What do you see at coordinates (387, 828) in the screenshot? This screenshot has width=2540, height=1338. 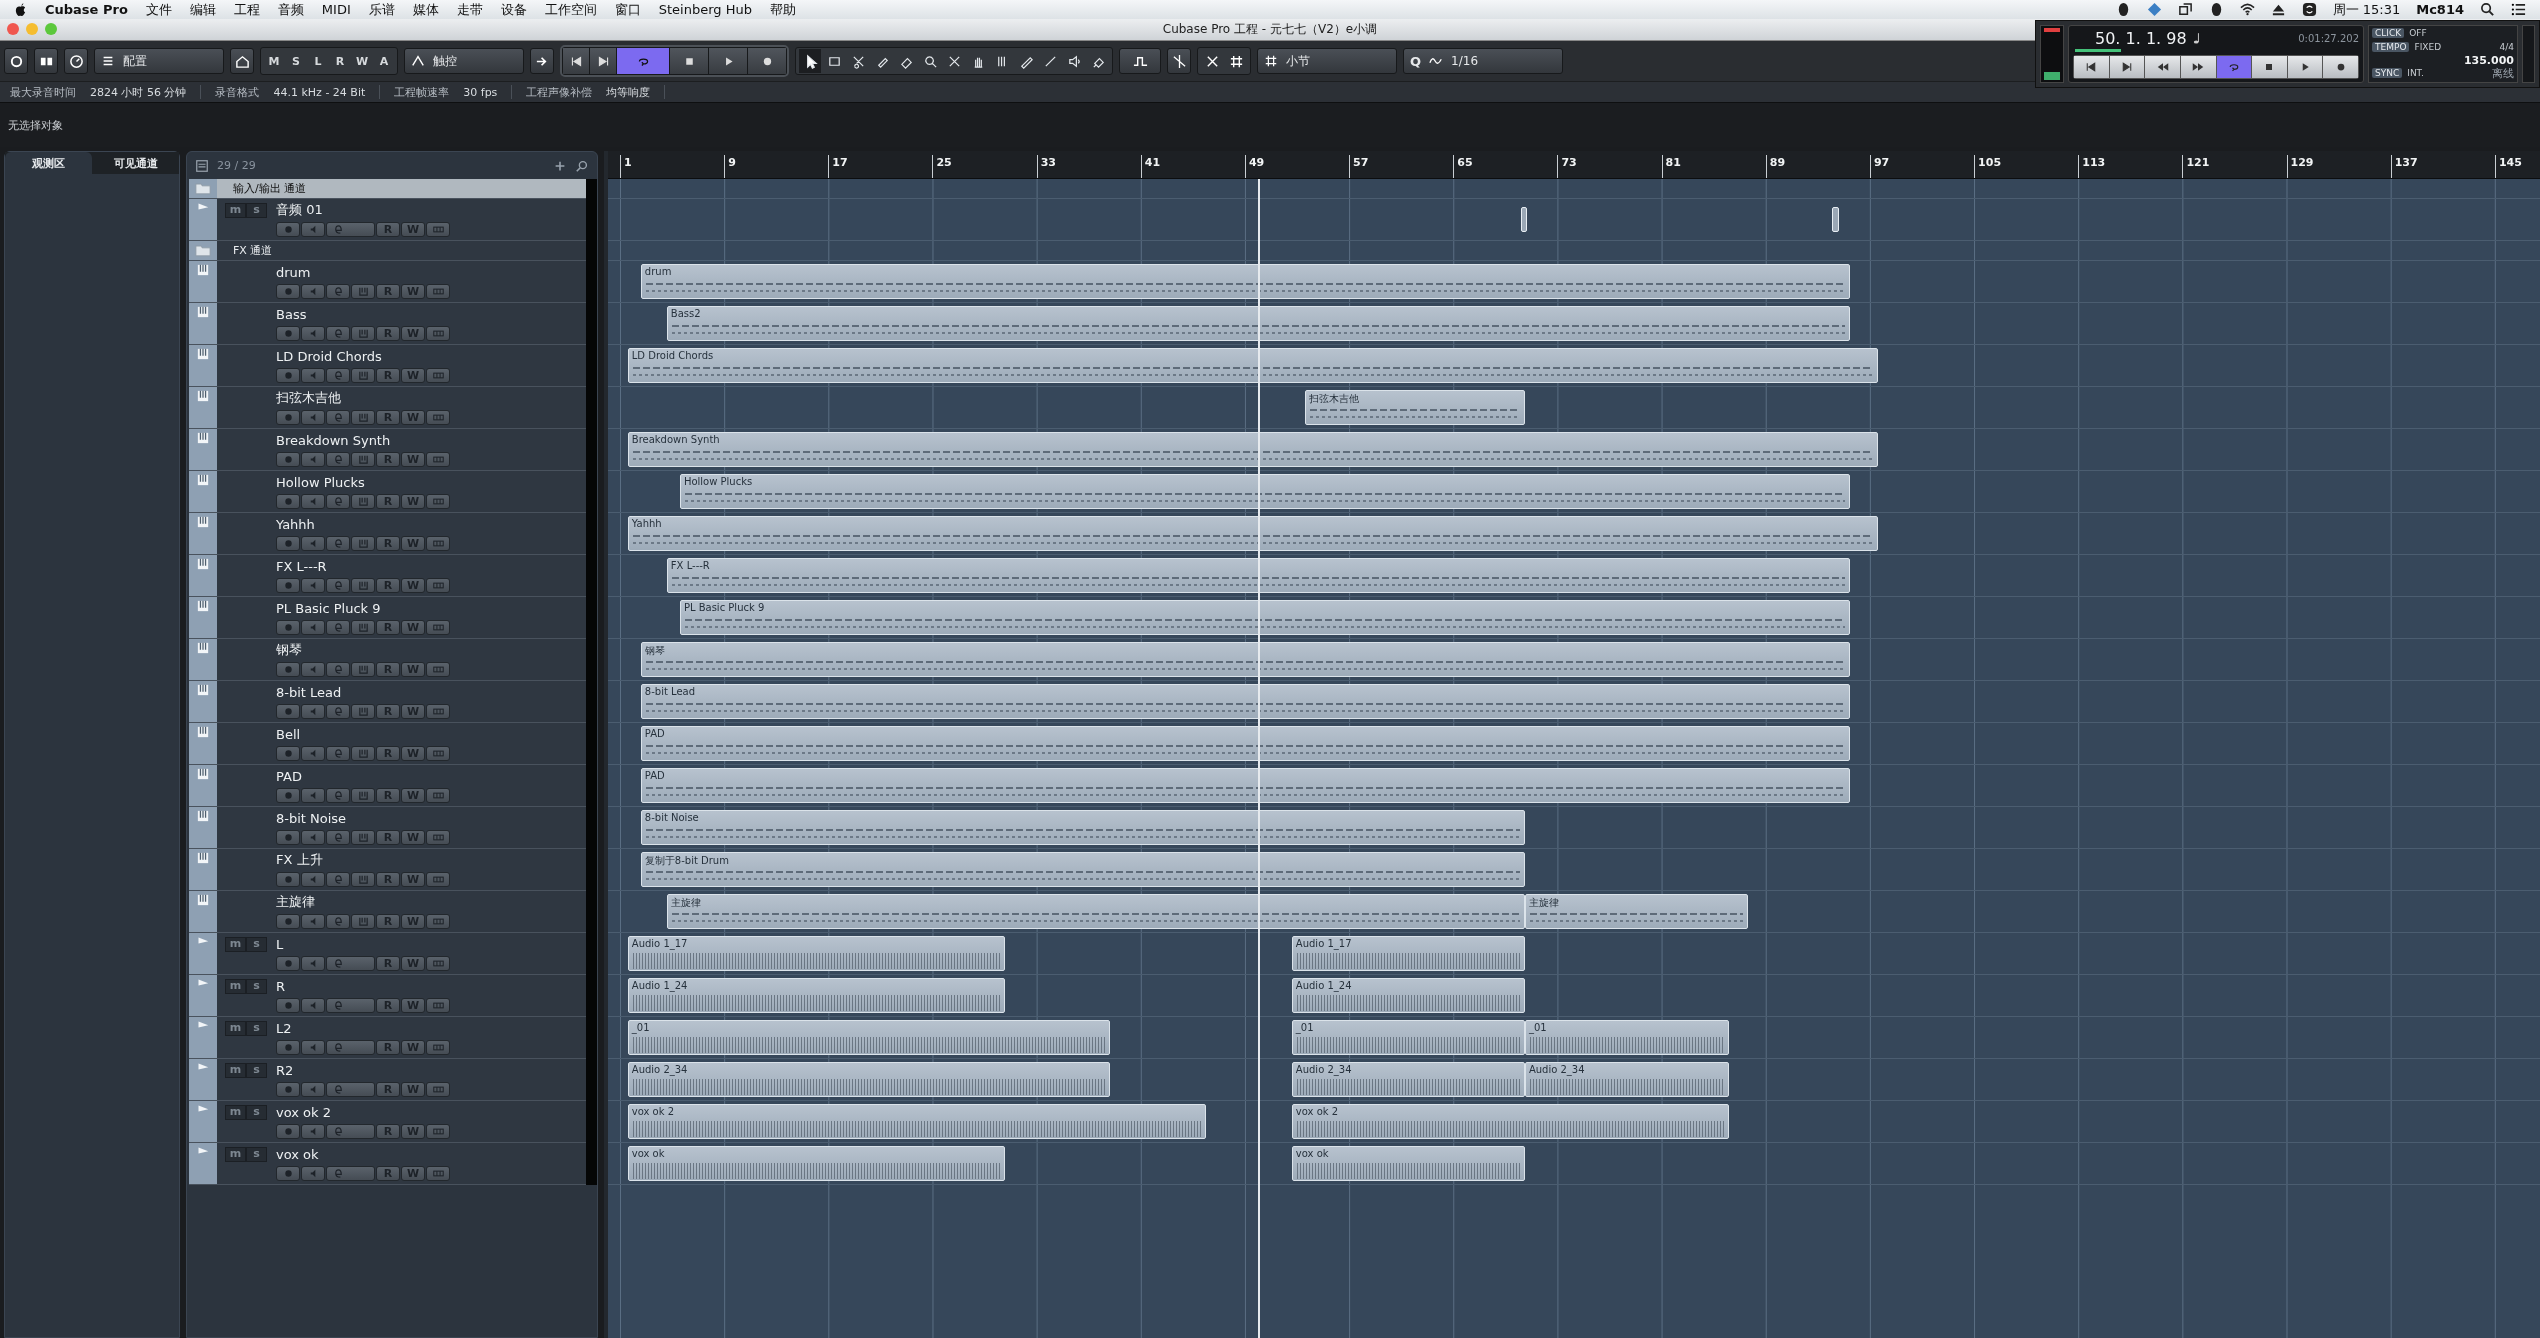 I see `track-header: 8-bit Noise R W` at bounding box center [387, 828].